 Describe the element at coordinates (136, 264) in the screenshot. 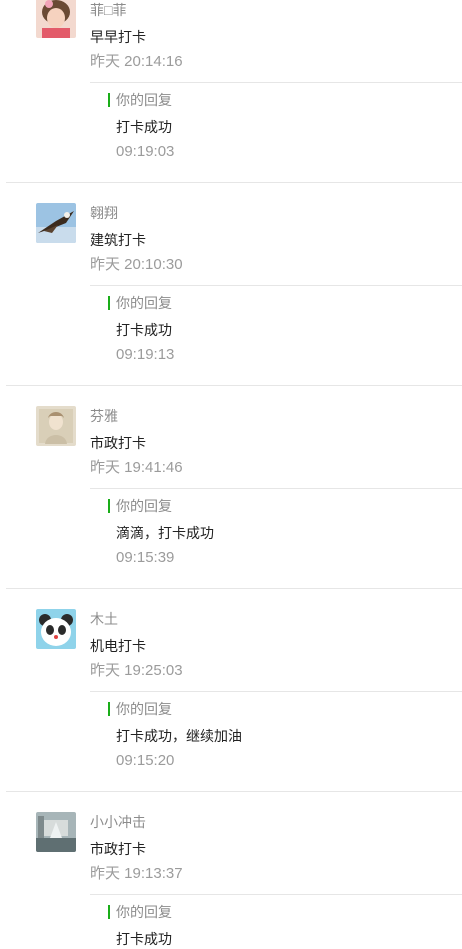

I see `comment-time: 昨天 20:10:30` at that location.